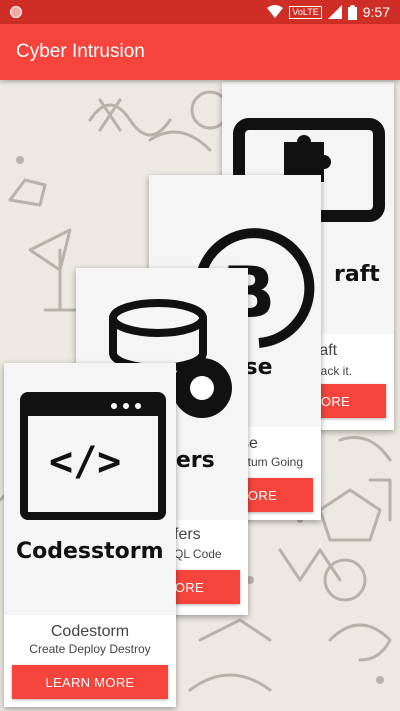  I want to click on notification-dot-icon, so click(16, 12).